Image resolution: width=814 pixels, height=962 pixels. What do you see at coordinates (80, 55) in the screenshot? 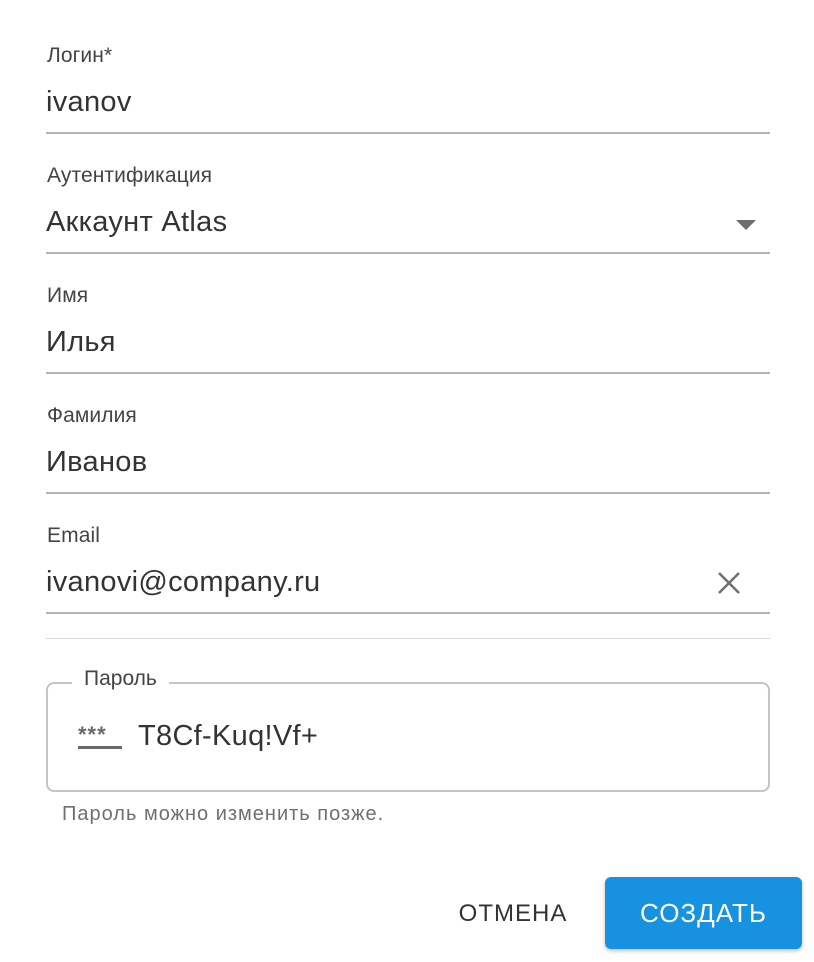
I see `login-label: Логин*` at bounding box center [80, 55].